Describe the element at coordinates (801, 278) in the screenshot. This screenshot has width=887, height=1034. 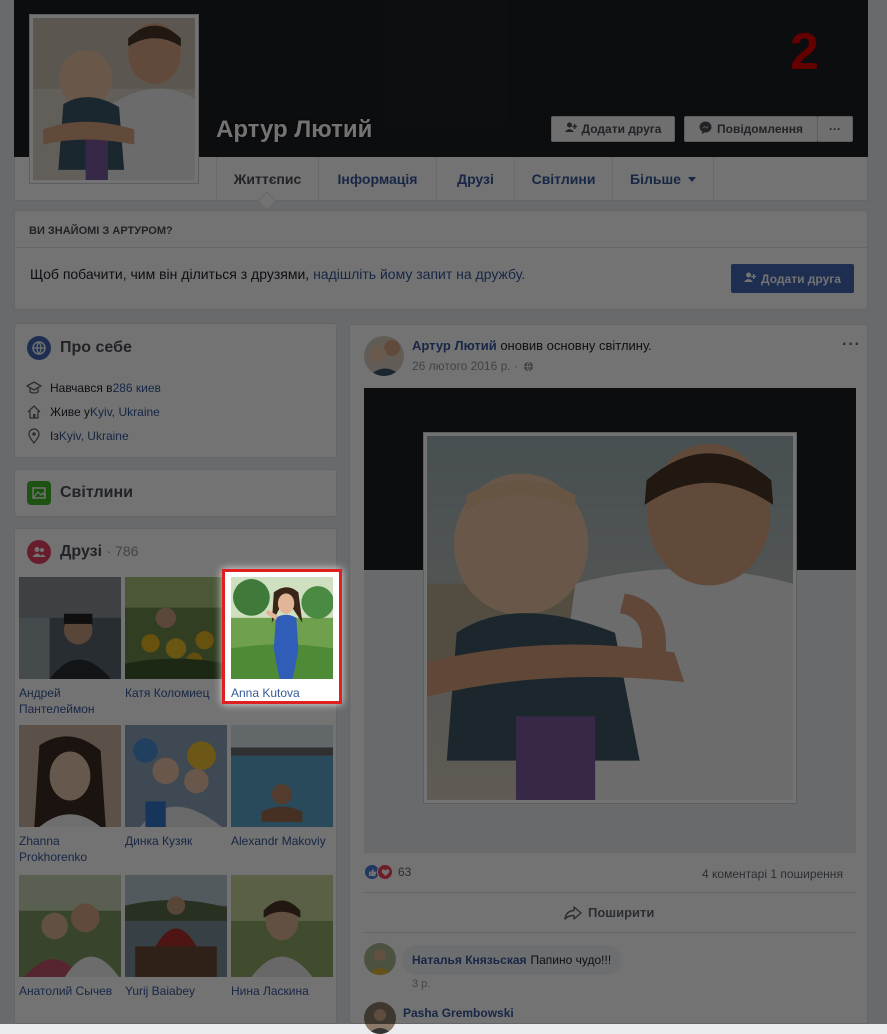
I see `add-friend-primary-label: Додати друга` at that location.